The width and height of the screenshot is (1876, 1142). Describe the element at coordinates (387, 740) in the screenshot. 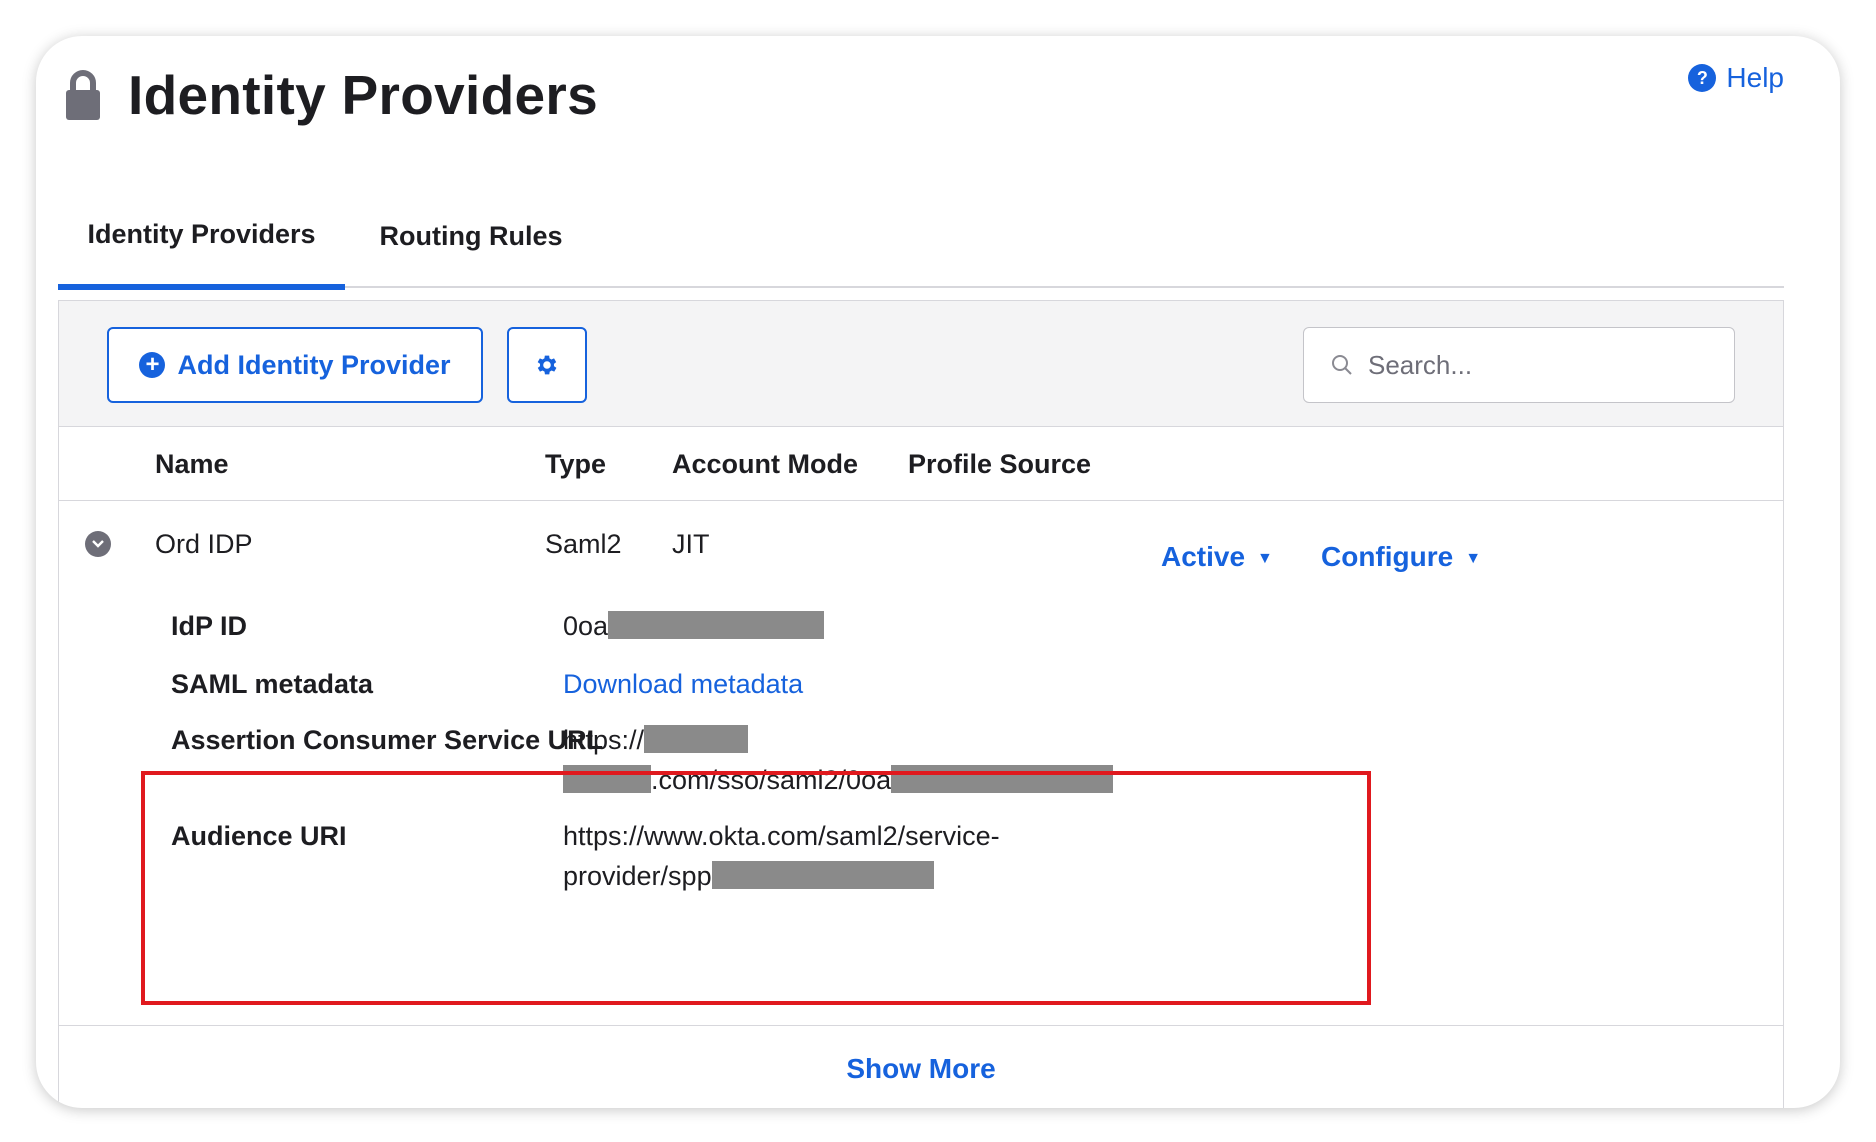

I see `acs-url-label: Assertion Consumer Service URL` at that location.